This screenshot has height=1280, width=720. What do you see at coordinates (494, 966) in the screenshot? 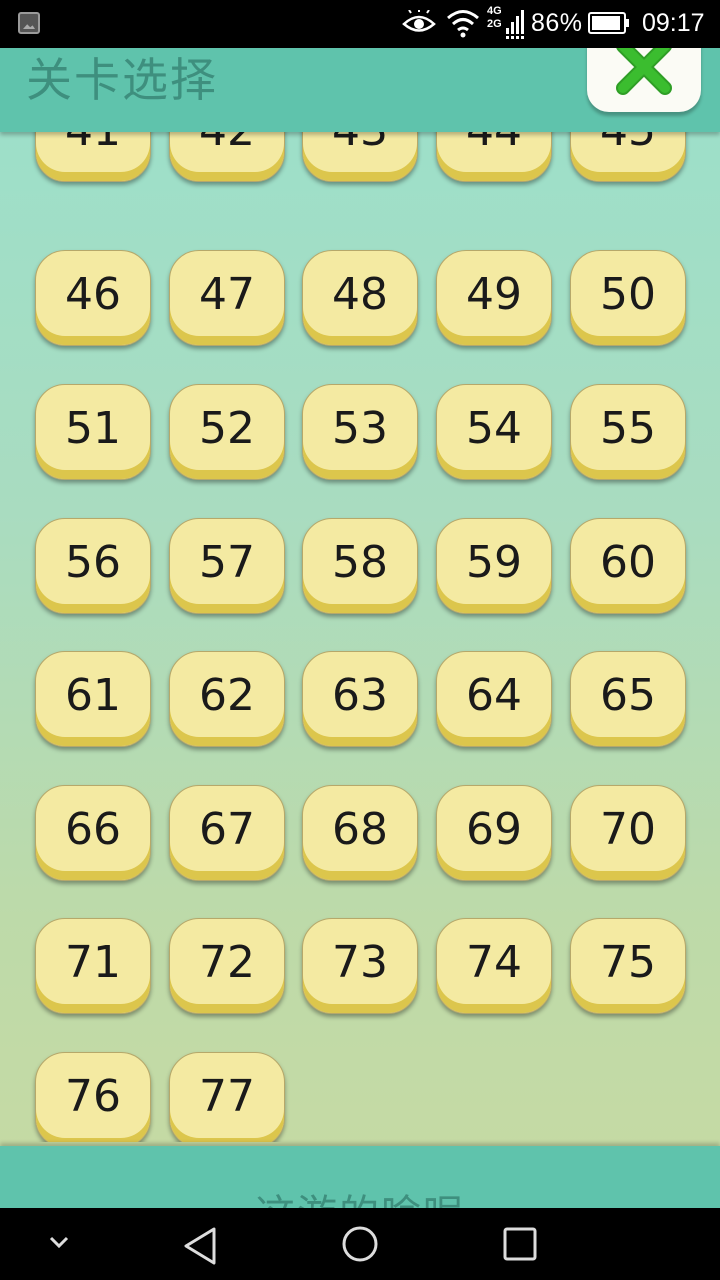
I see `level-button: 74` at bounding box center [494, 966].